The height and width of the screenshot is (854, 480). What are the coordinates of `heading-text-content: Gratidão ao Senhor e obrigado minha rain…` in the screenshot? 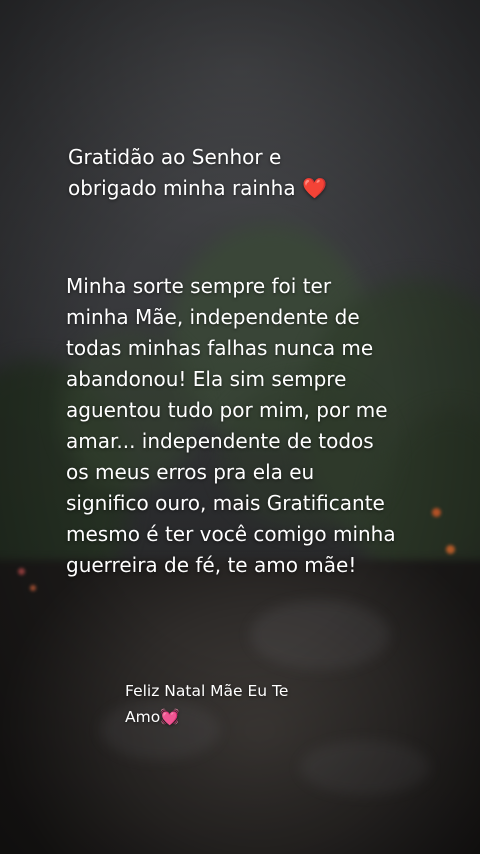 It's located at (182, 172).